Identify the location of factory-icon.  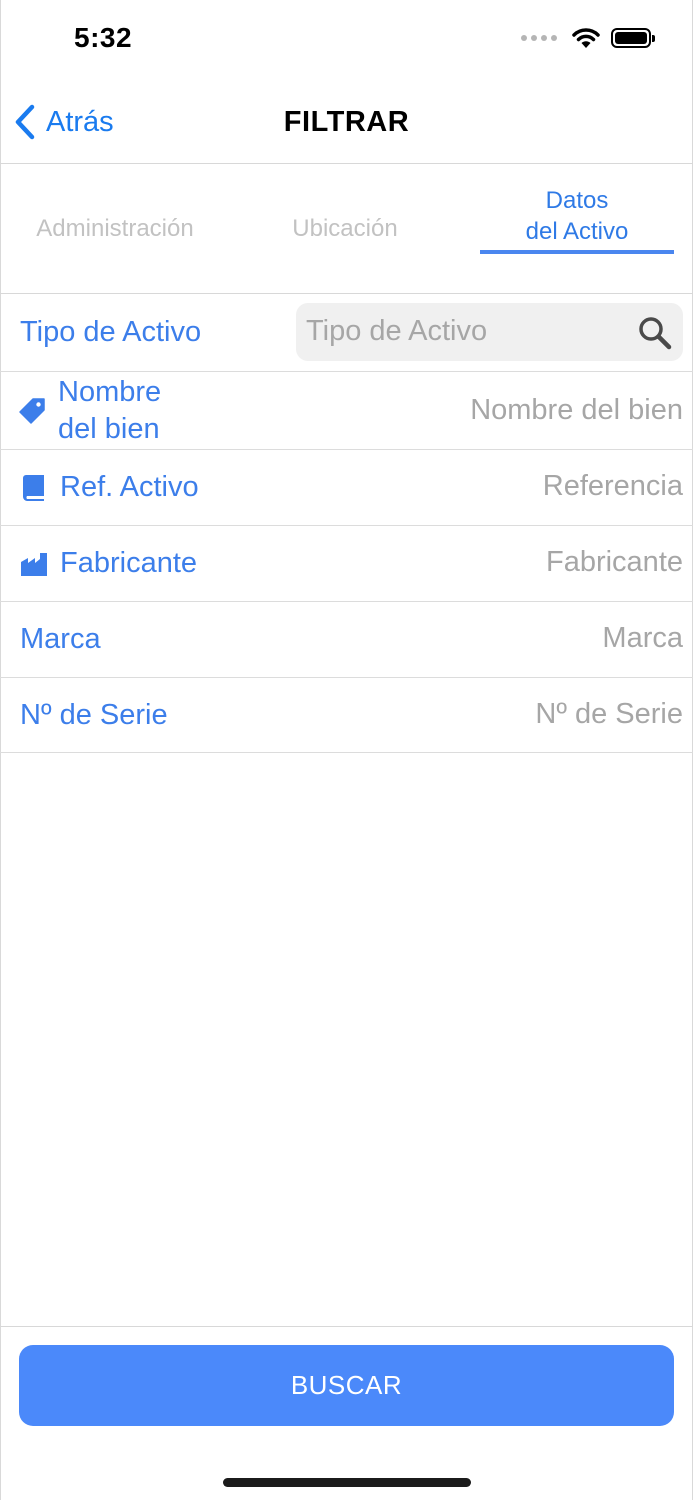
(34, 564).